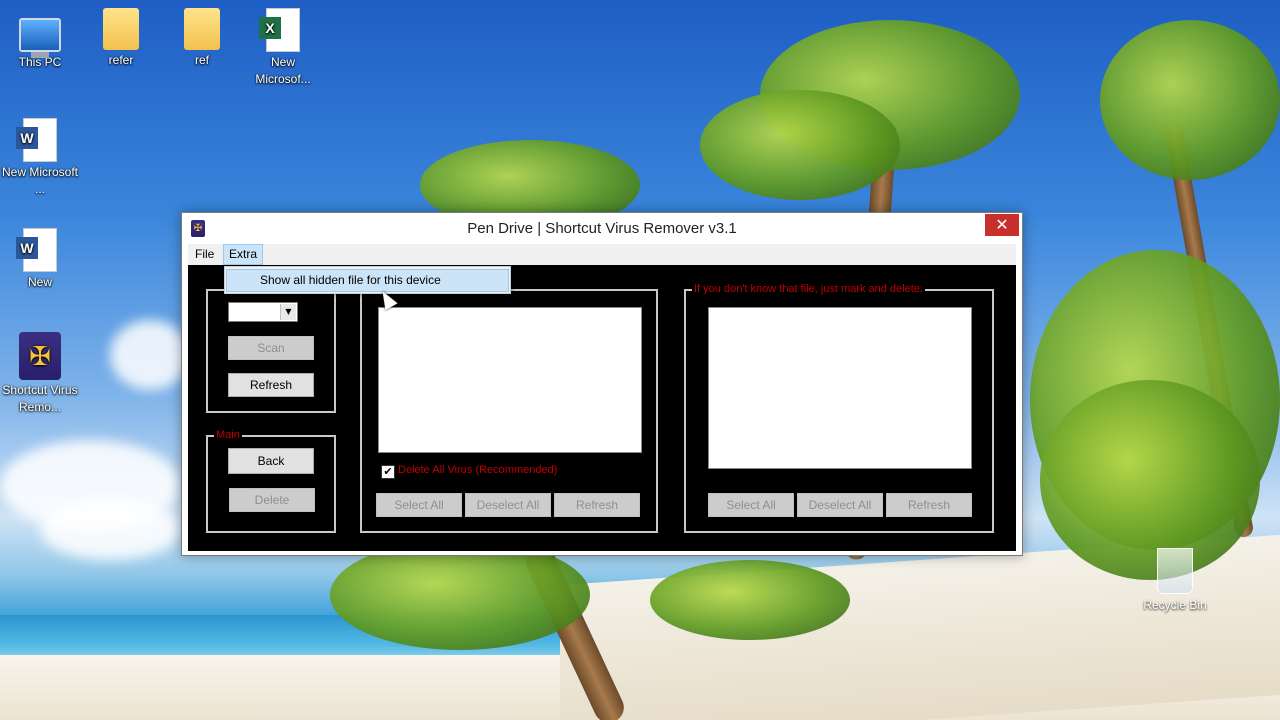 This screenshot has width=1280, height=720. What do you see at coordinates (121, 60) in the screenshot?
I see `desktop-icon-label: refer` at bounding box center [121, 60].